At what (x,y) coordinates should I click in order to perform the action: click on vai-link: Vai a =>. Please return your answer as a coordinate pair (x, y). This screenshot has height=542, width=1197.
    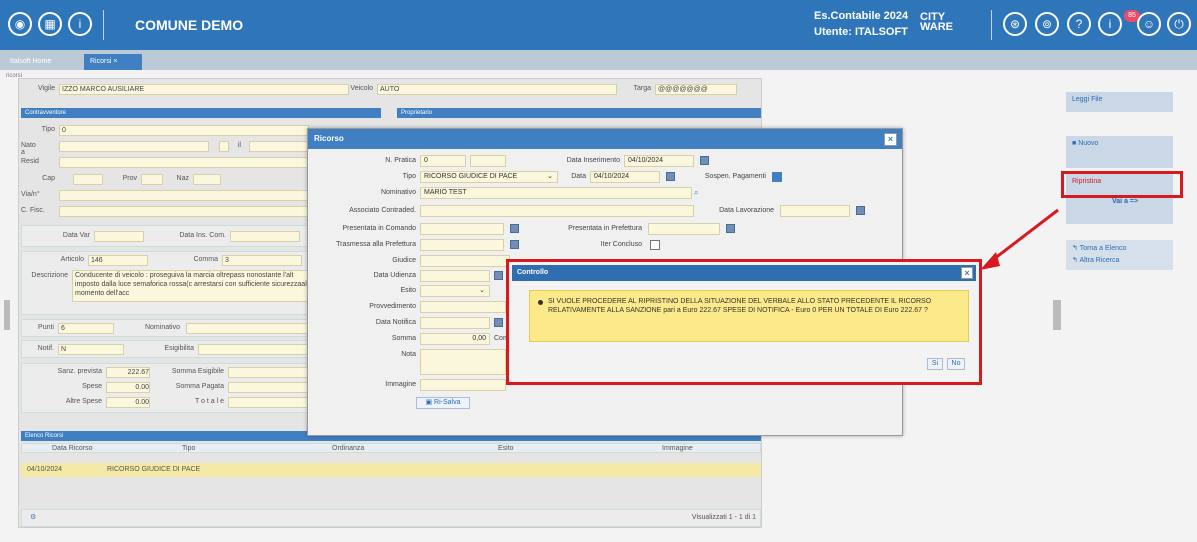
    Looking at the image, I should click on (1125, 201).